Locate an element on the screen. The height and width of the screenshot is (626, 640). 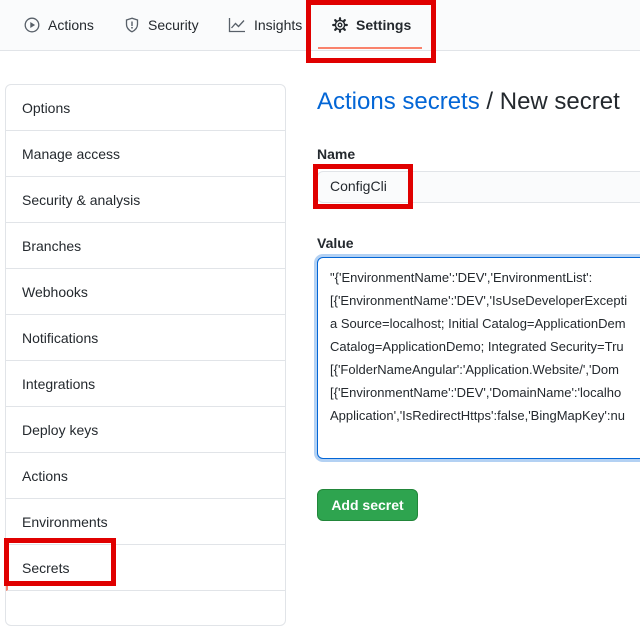
sidebar-item-webhooks: Webhooks is located at coordinates (145, 292).